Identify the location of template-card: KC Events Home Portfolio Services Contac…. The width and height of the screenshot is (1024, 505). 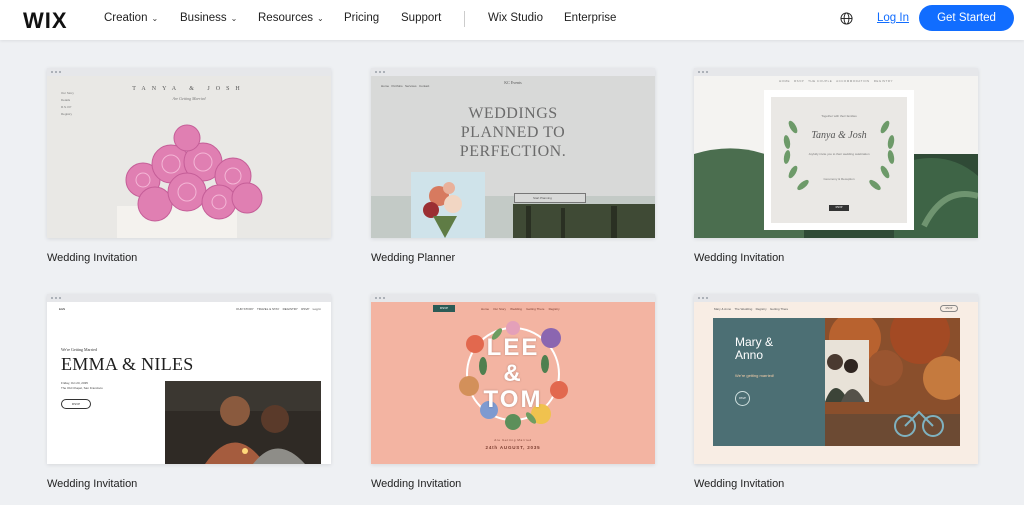
(513, 166).